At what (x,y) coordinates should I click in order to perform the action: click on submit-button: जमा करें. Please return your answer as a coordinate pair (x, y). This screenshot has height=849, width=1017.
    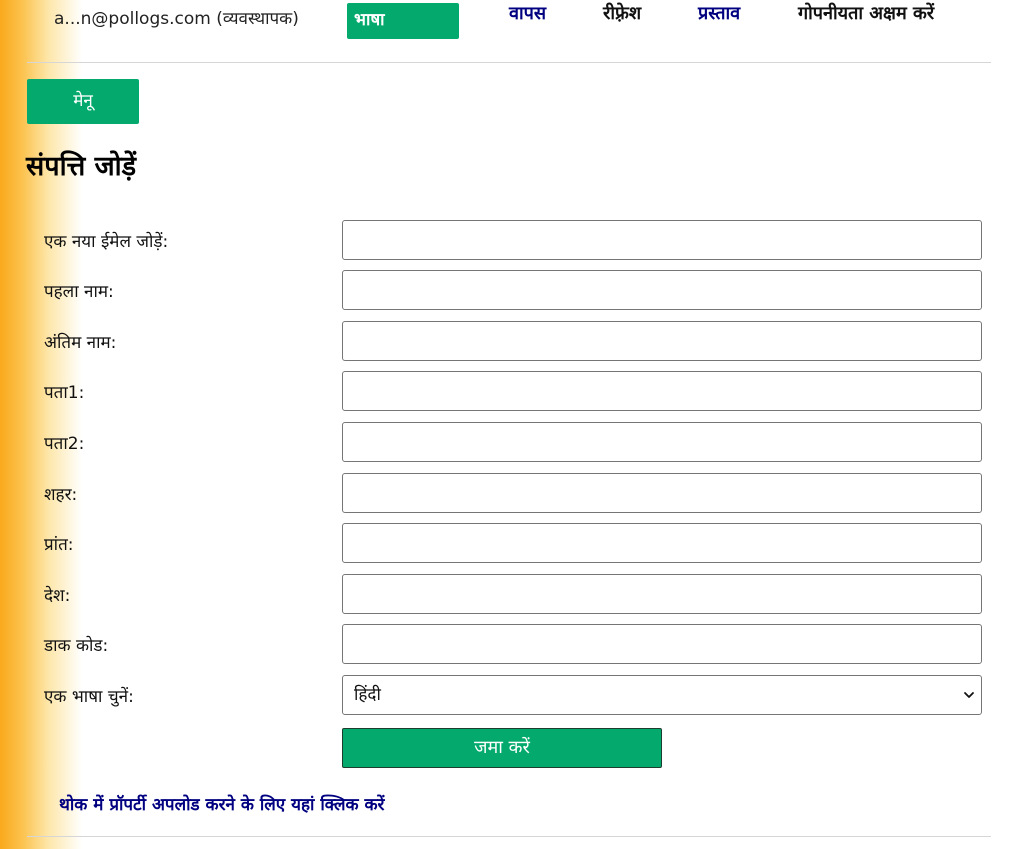
    Looking at the image, I should click on (502, 748).